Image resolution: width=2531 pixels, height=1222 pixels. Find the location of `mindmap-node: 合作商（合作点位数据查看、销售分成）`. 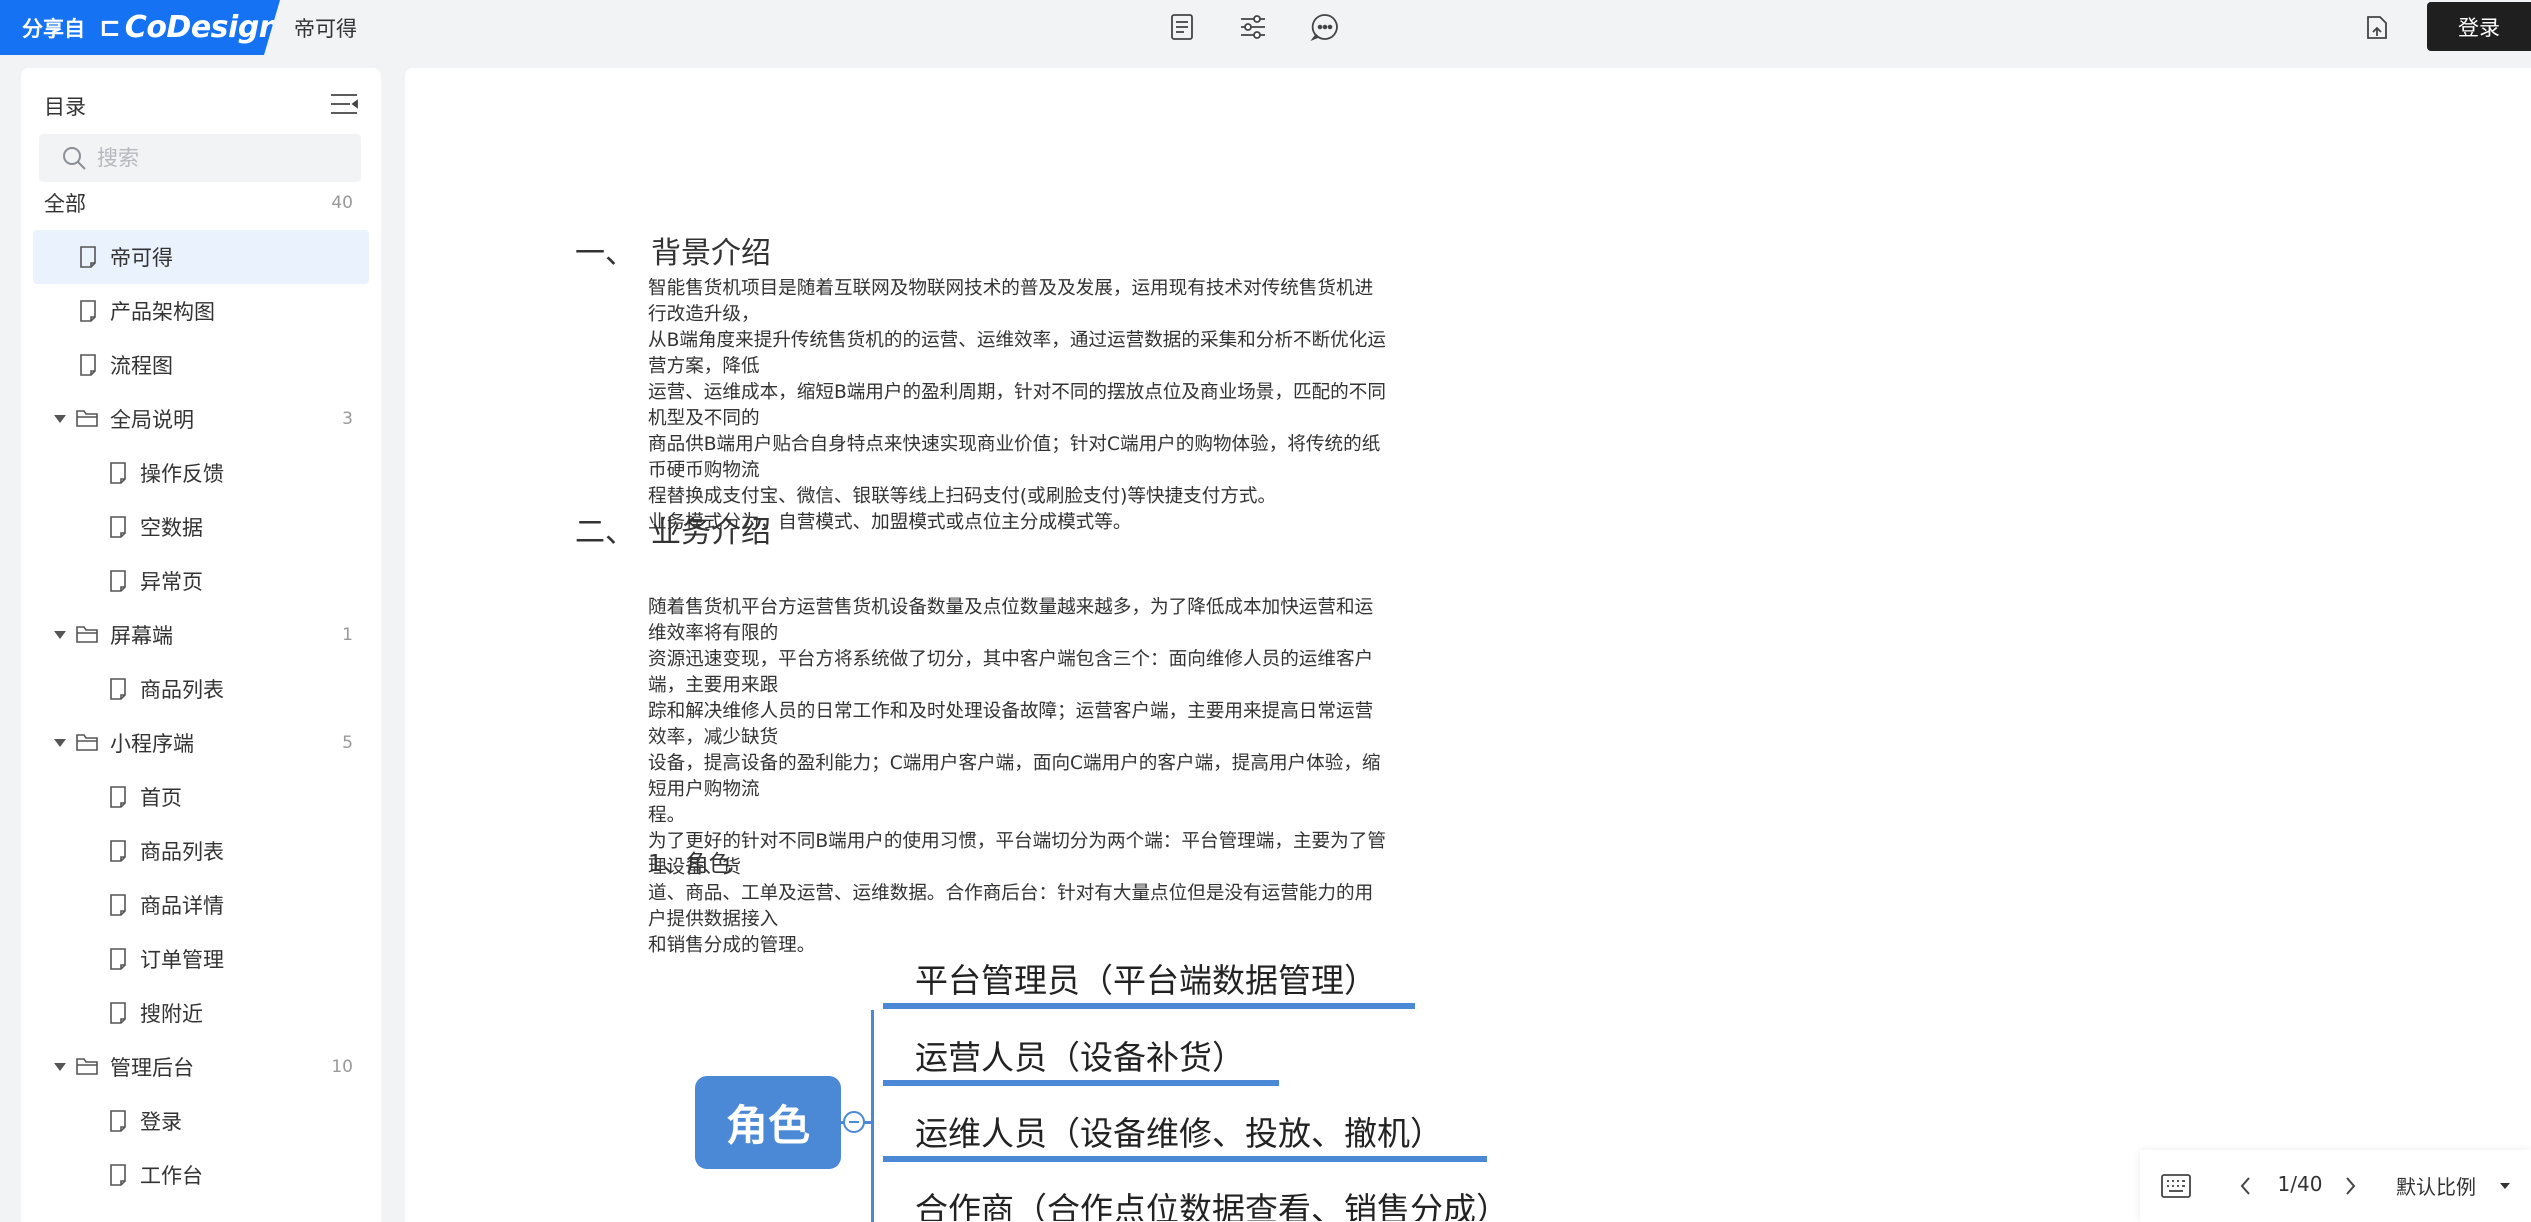

mindmap-node: 合作商（合作点位数据查看、销售分成） is located at coordinates (1212, 1205).